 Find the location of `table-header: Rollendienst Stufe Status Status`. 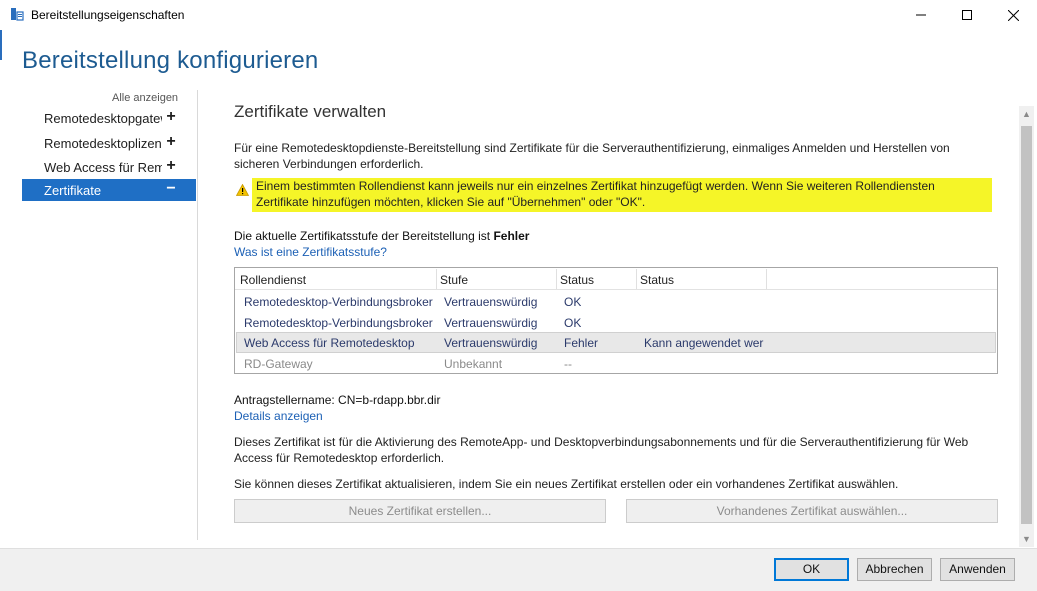

table-header: Rollendienst Stufe Status Status is located at coordinates (616, 279).